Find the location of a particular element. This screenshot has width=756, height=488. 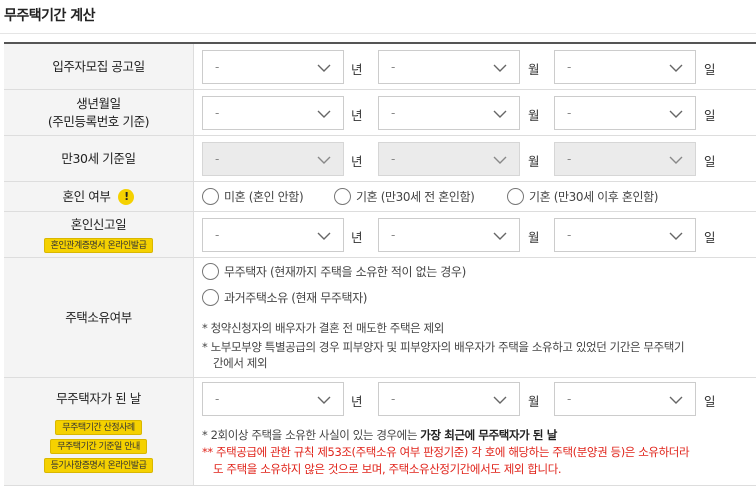

row-age30-date: 만30세 기준일 - 년 - 월 - 일 is located at coordinates (380, 159).